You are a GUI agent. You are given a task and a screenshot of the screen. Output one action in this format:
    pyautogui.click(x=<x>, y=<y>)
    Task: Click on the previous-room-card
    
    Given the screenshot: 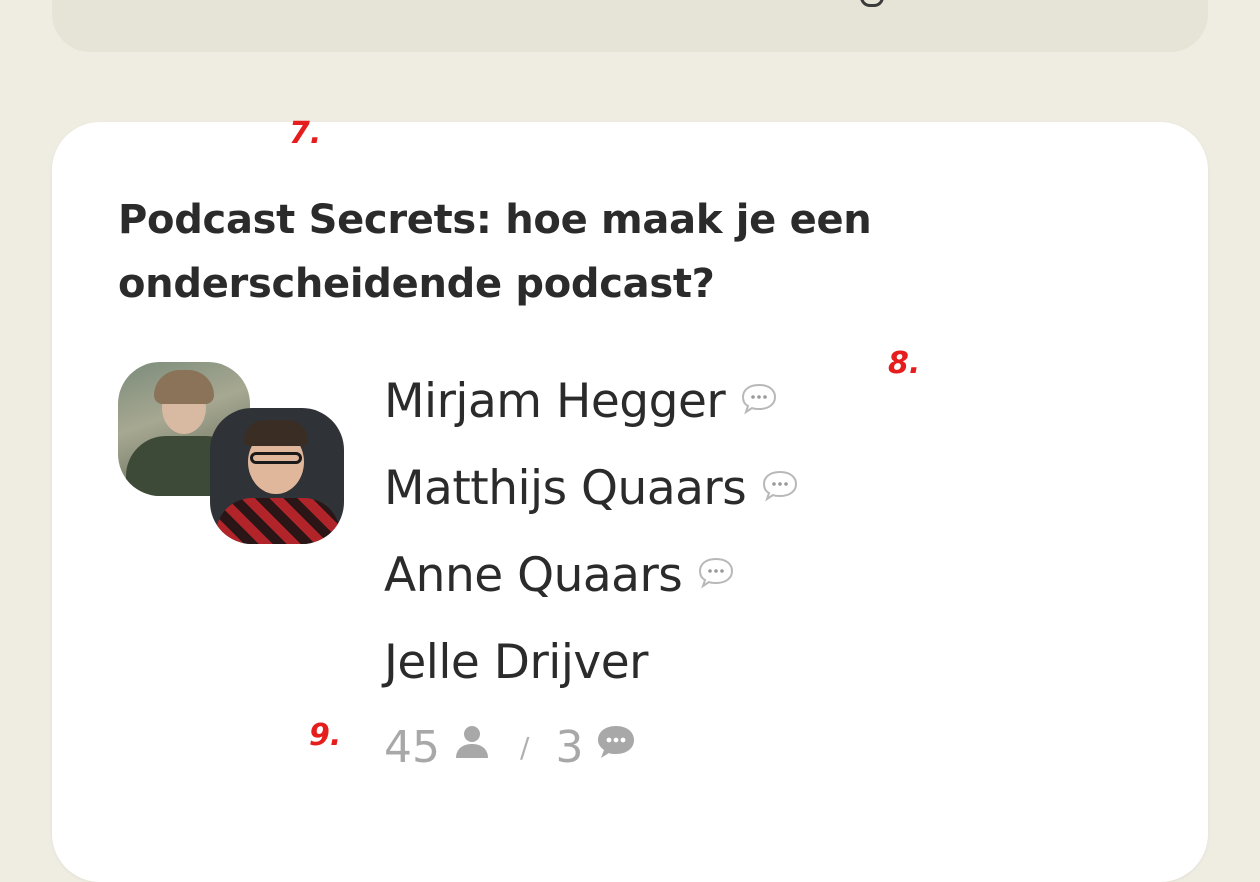 What is the action you would take?
    pyautogui.click(x=630, y=26)
    